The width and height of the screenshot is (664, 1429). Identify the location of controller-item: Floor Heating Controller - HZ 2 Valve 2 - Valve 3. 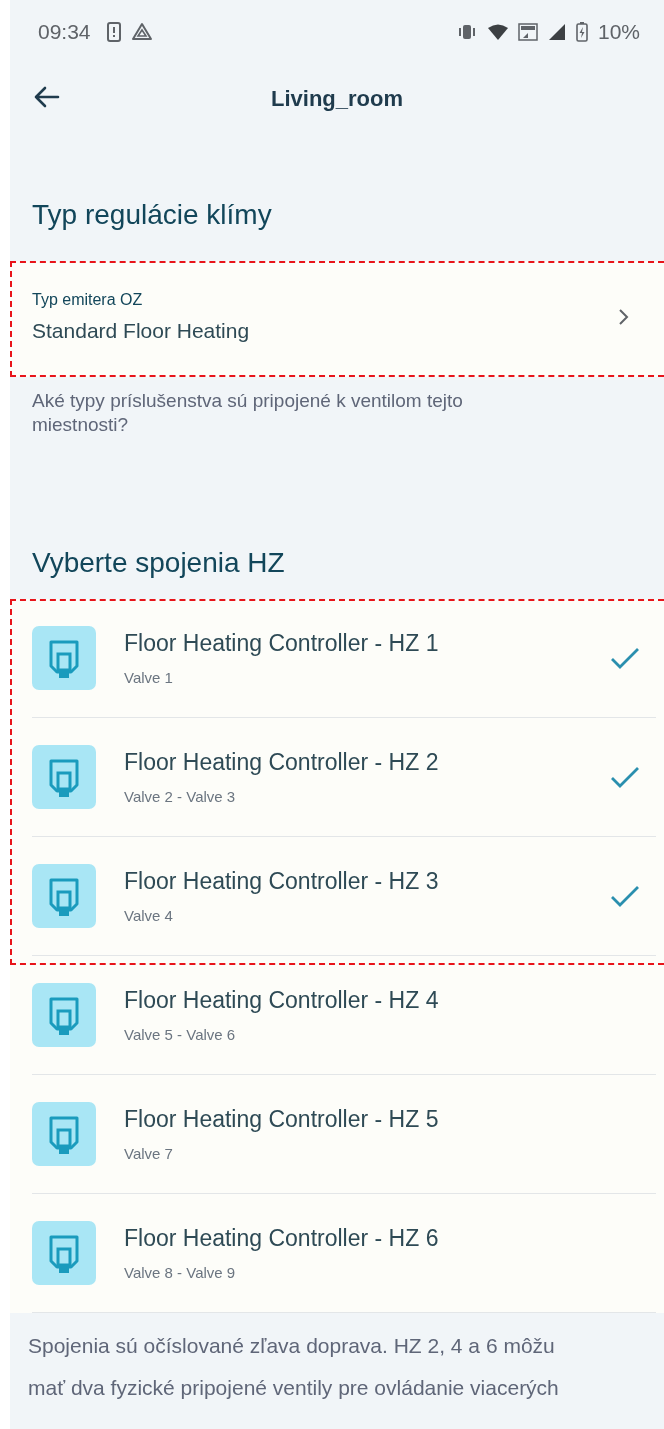
(344, 777).